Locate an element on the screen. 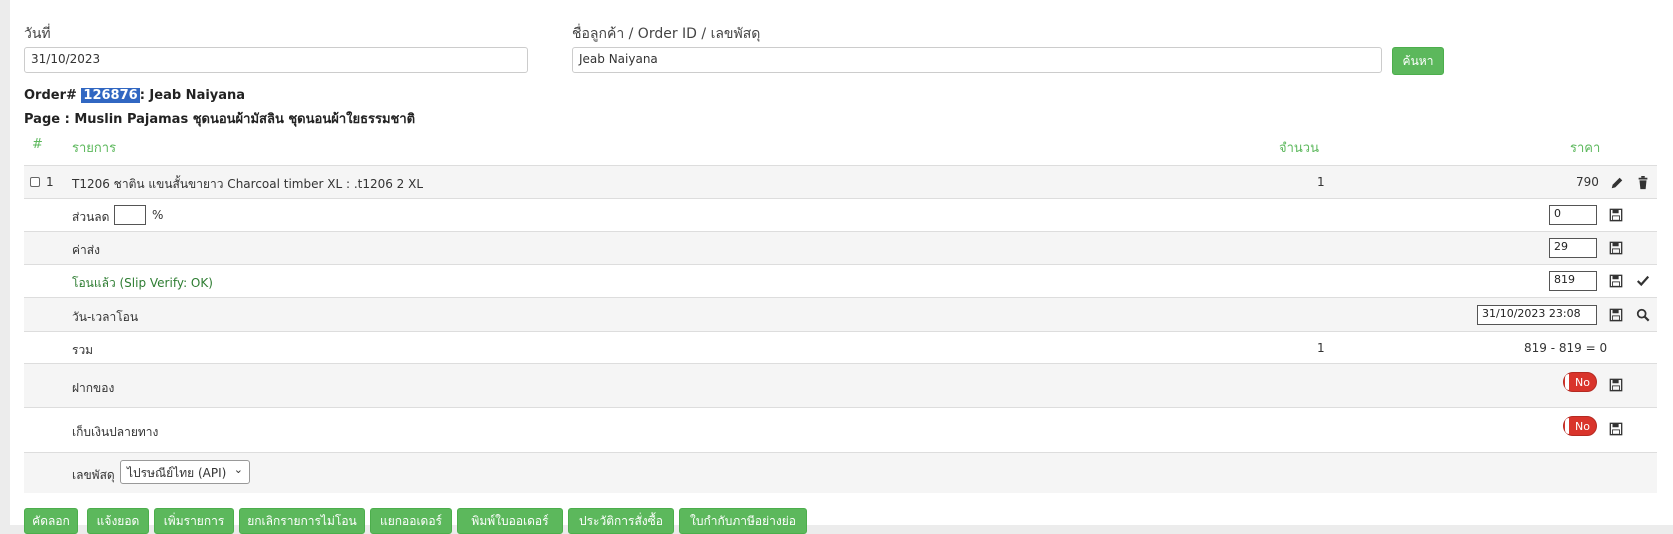 The width and height of the screenshot is (1673, 534). table-row-tracking: เลขพัสดุ ไปรษณีย์ไทย (API) ⌄ is located at coordinates (840, 472).